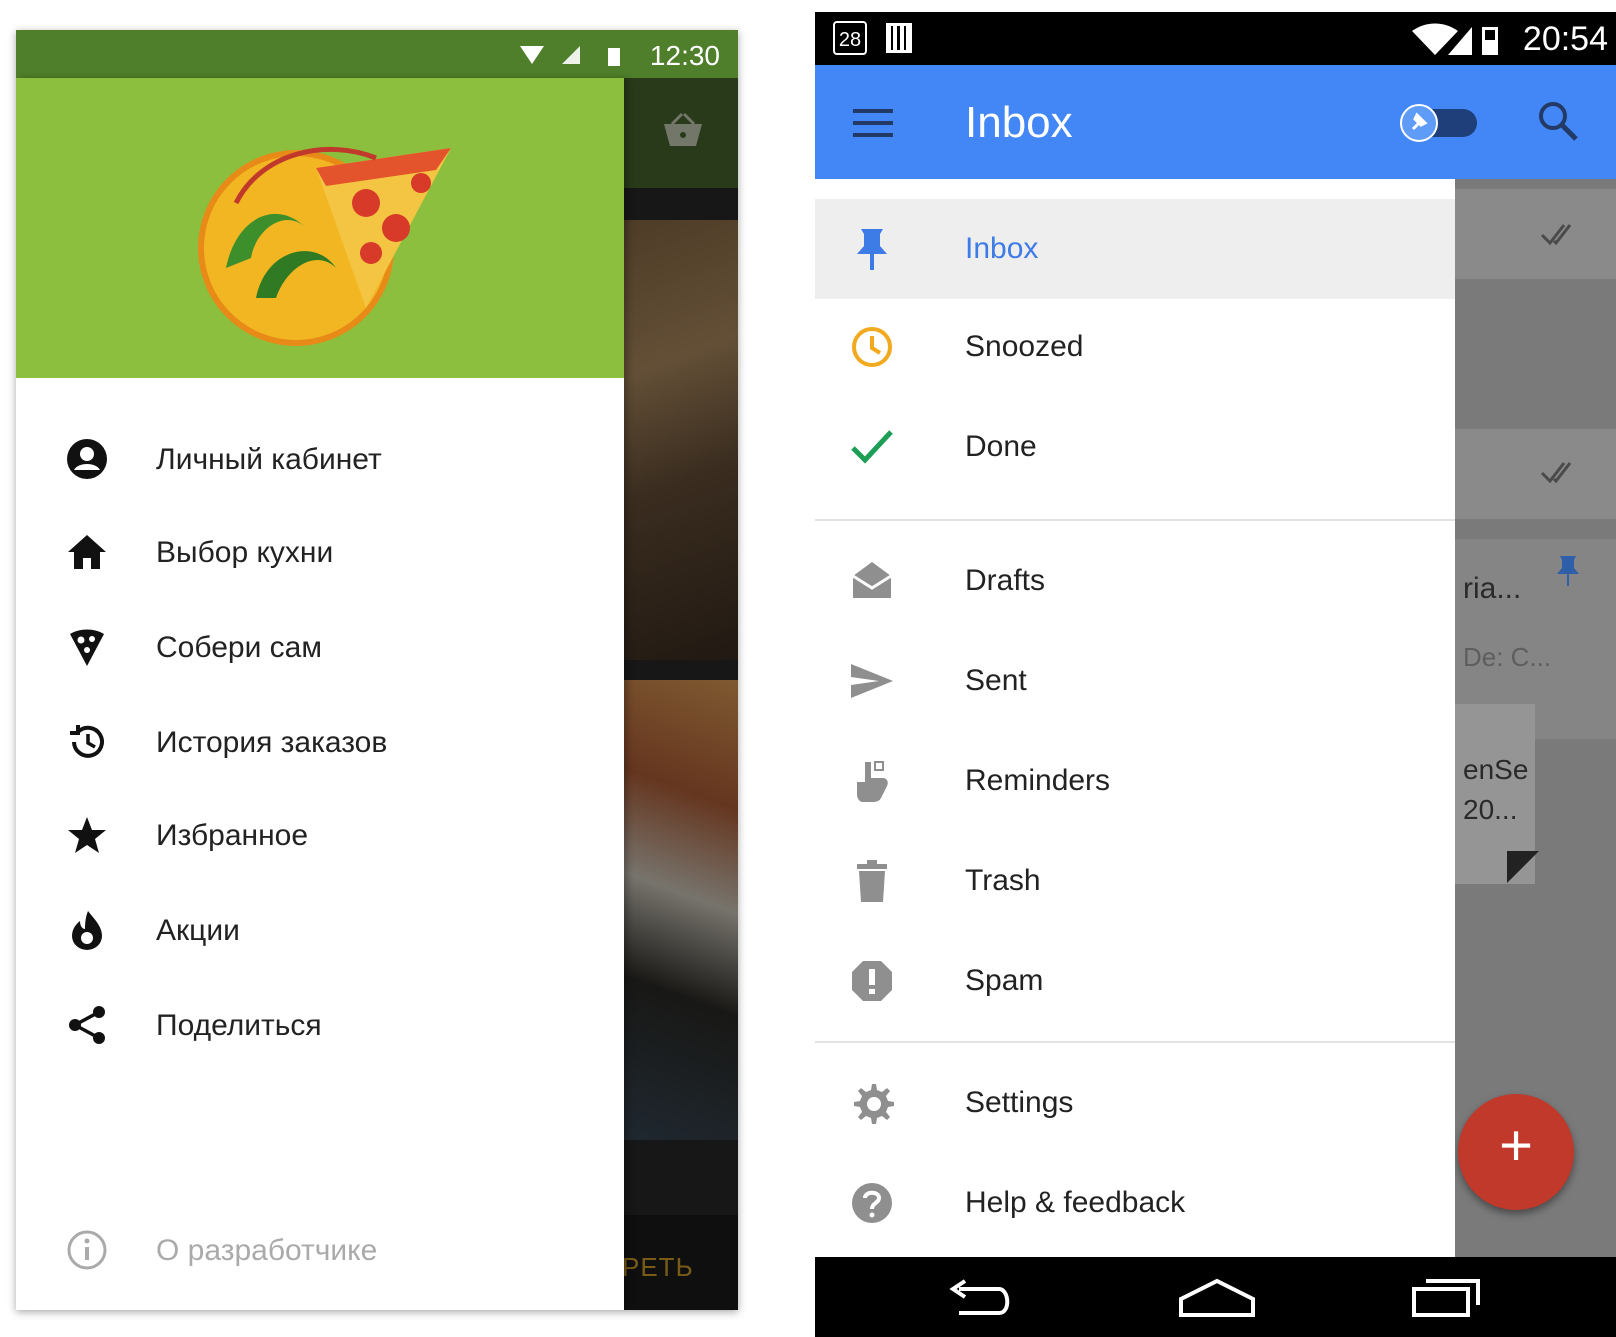 This screenshot has height=1337, width=1616. I want to click on drawer-item-help-feedback: Help & feedback, so click(1135, 1203).